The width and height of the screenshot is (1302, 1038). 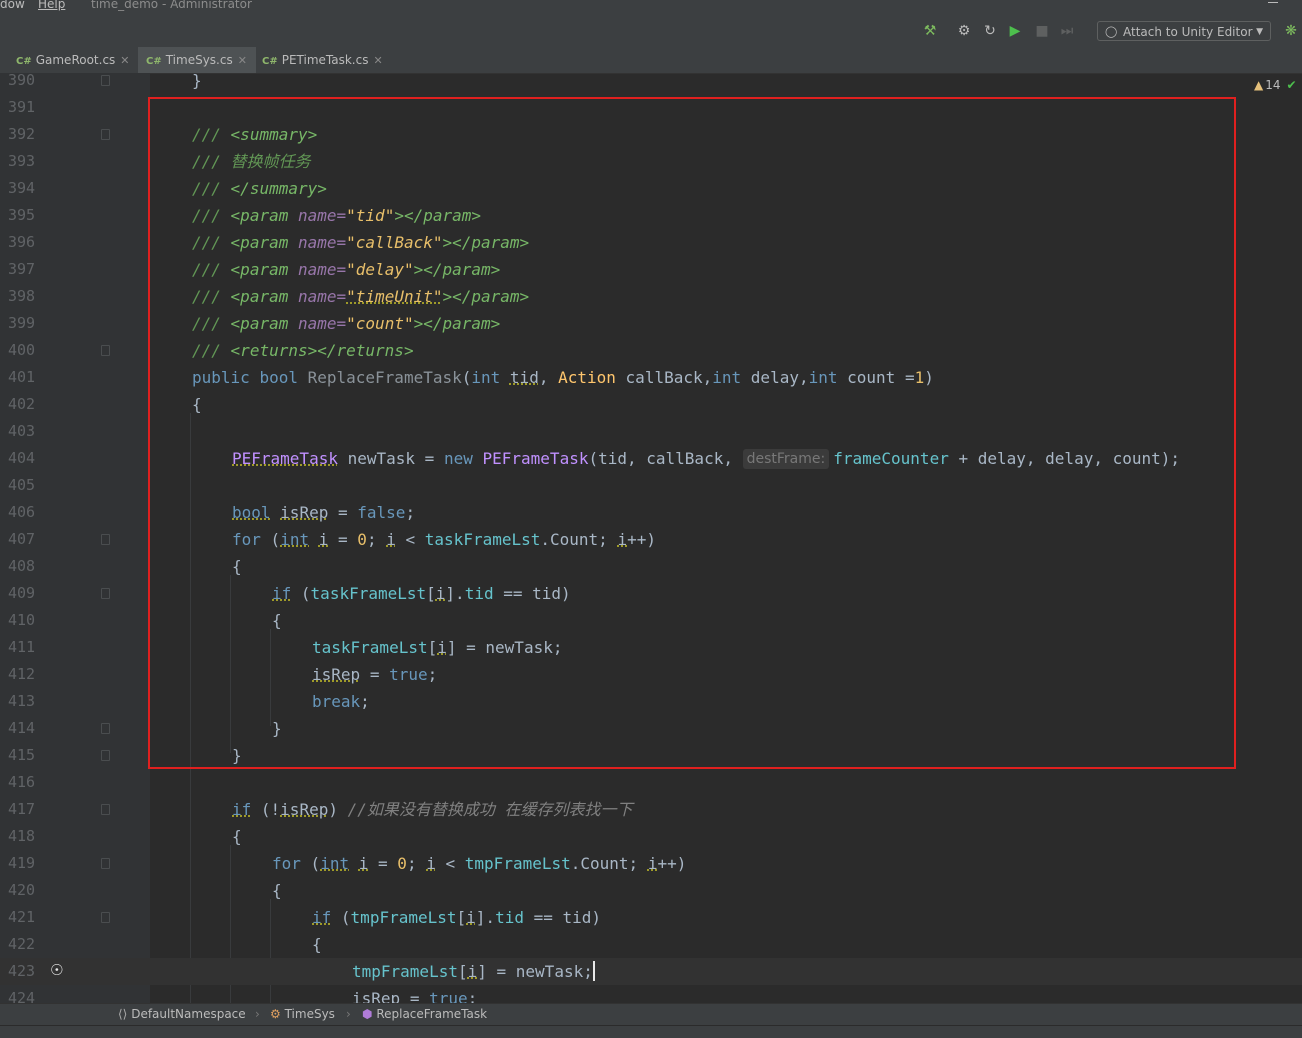 What do you see at coordinates (51, 5) in the screenshot?
I see `menu-help: Help` at bounding box center [51, 5].